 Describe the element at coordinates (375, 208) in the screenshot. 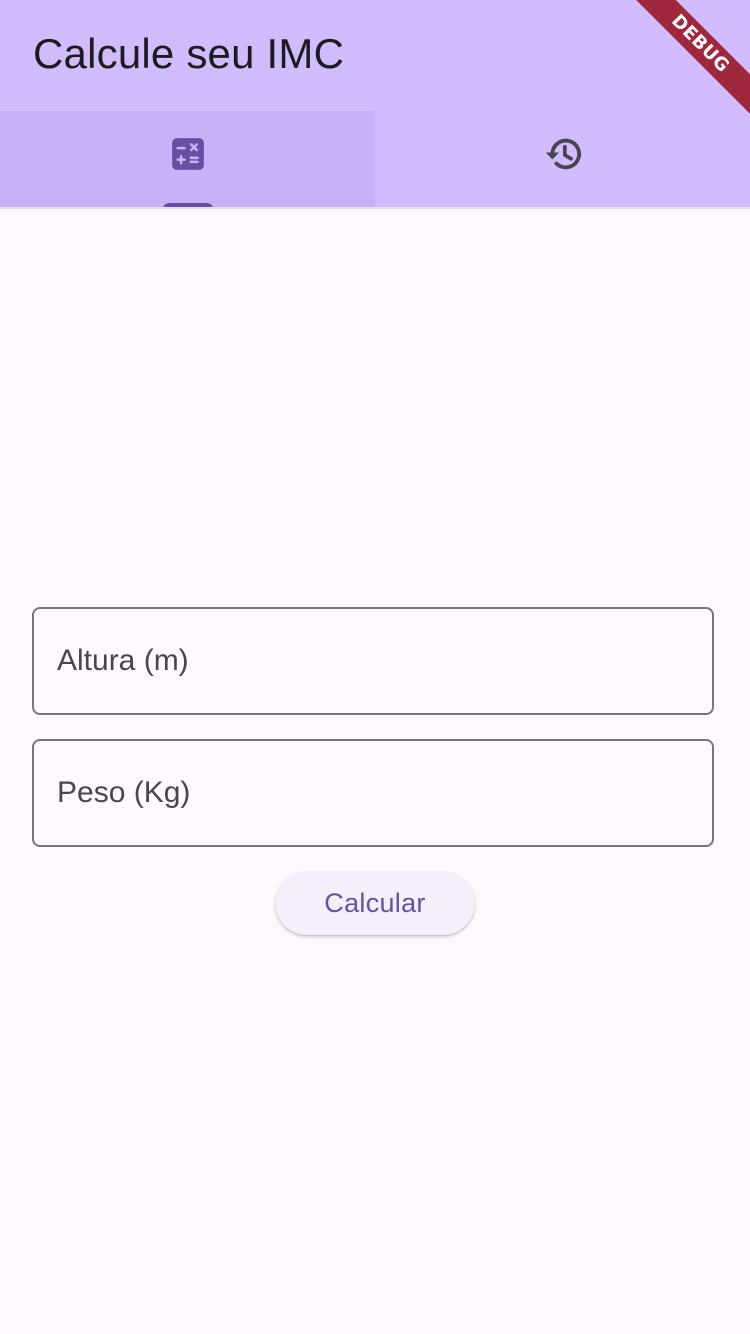

I see `tab-bar-divider` at that location.